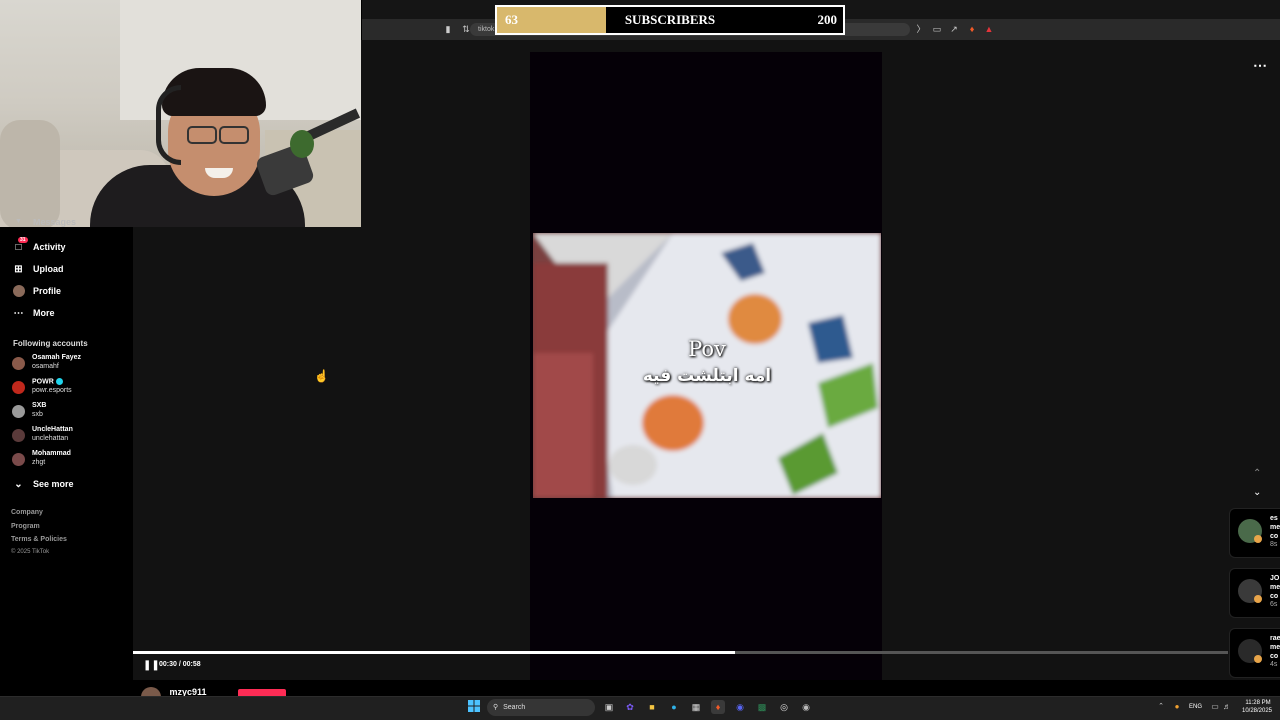  What do you see at coordinates (1258, 703) in the screenshot?
I see `clock-time: 11:28 PM` at bounding box center [1258, 703].